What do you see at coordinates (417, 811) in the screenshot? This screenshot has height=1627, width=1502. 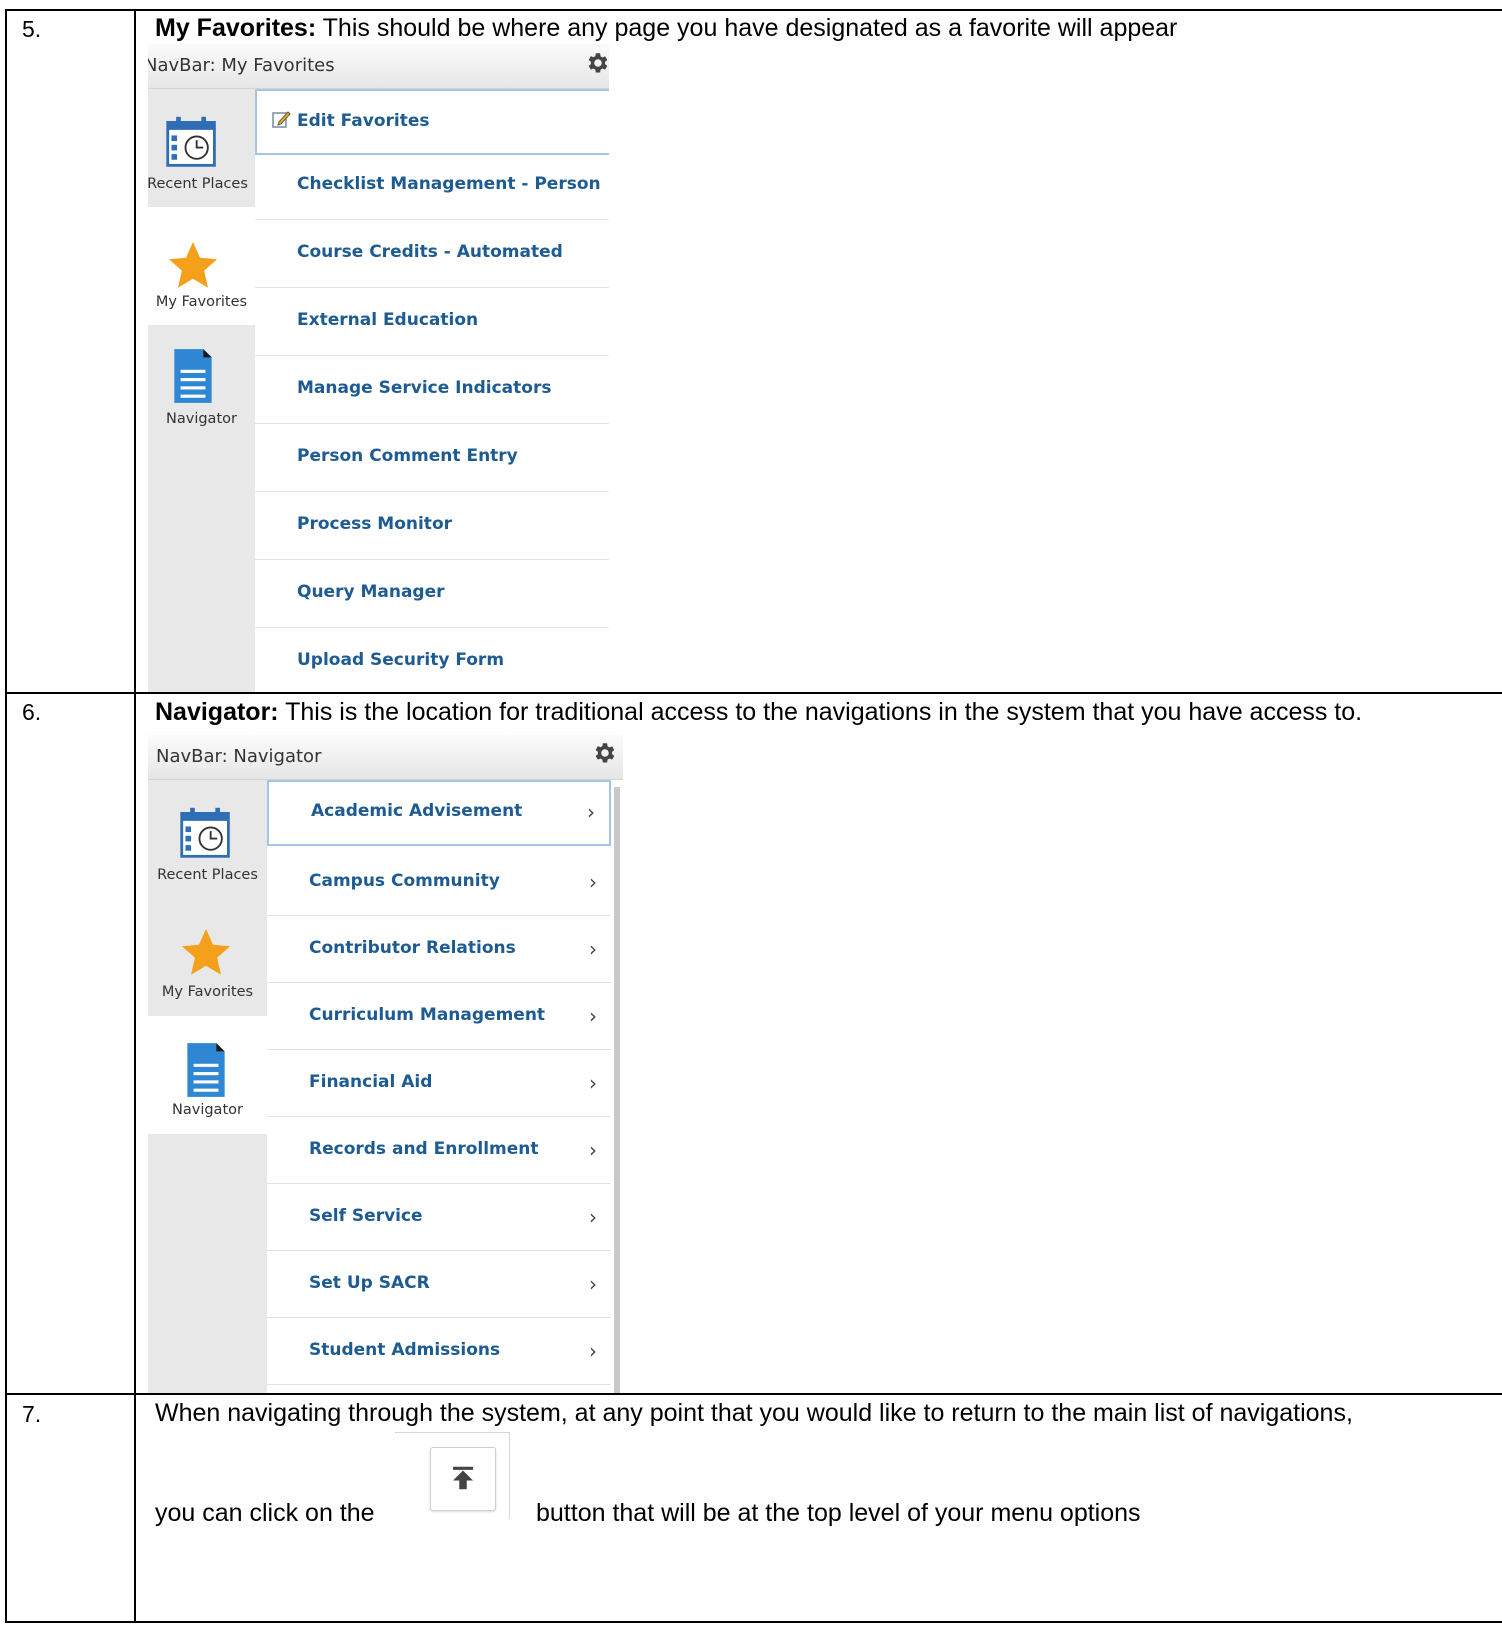 I see `navigator-item-label: Academic Advisement` at bounding box center [417, 811].